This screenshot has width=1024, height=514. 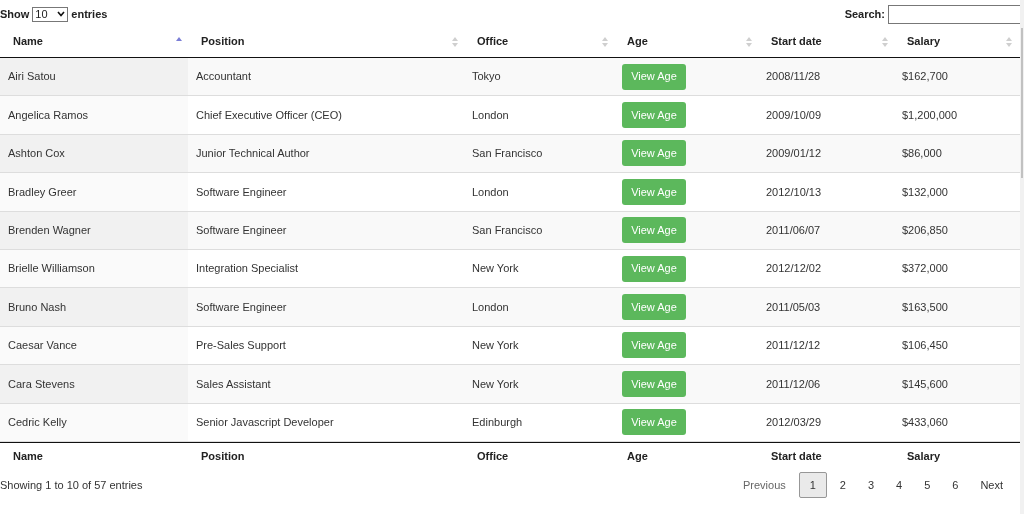 What do you see at coordinates (61, 14) in the screenshot?
I see `chevron-down-icon` at bounding box center [61, 14].